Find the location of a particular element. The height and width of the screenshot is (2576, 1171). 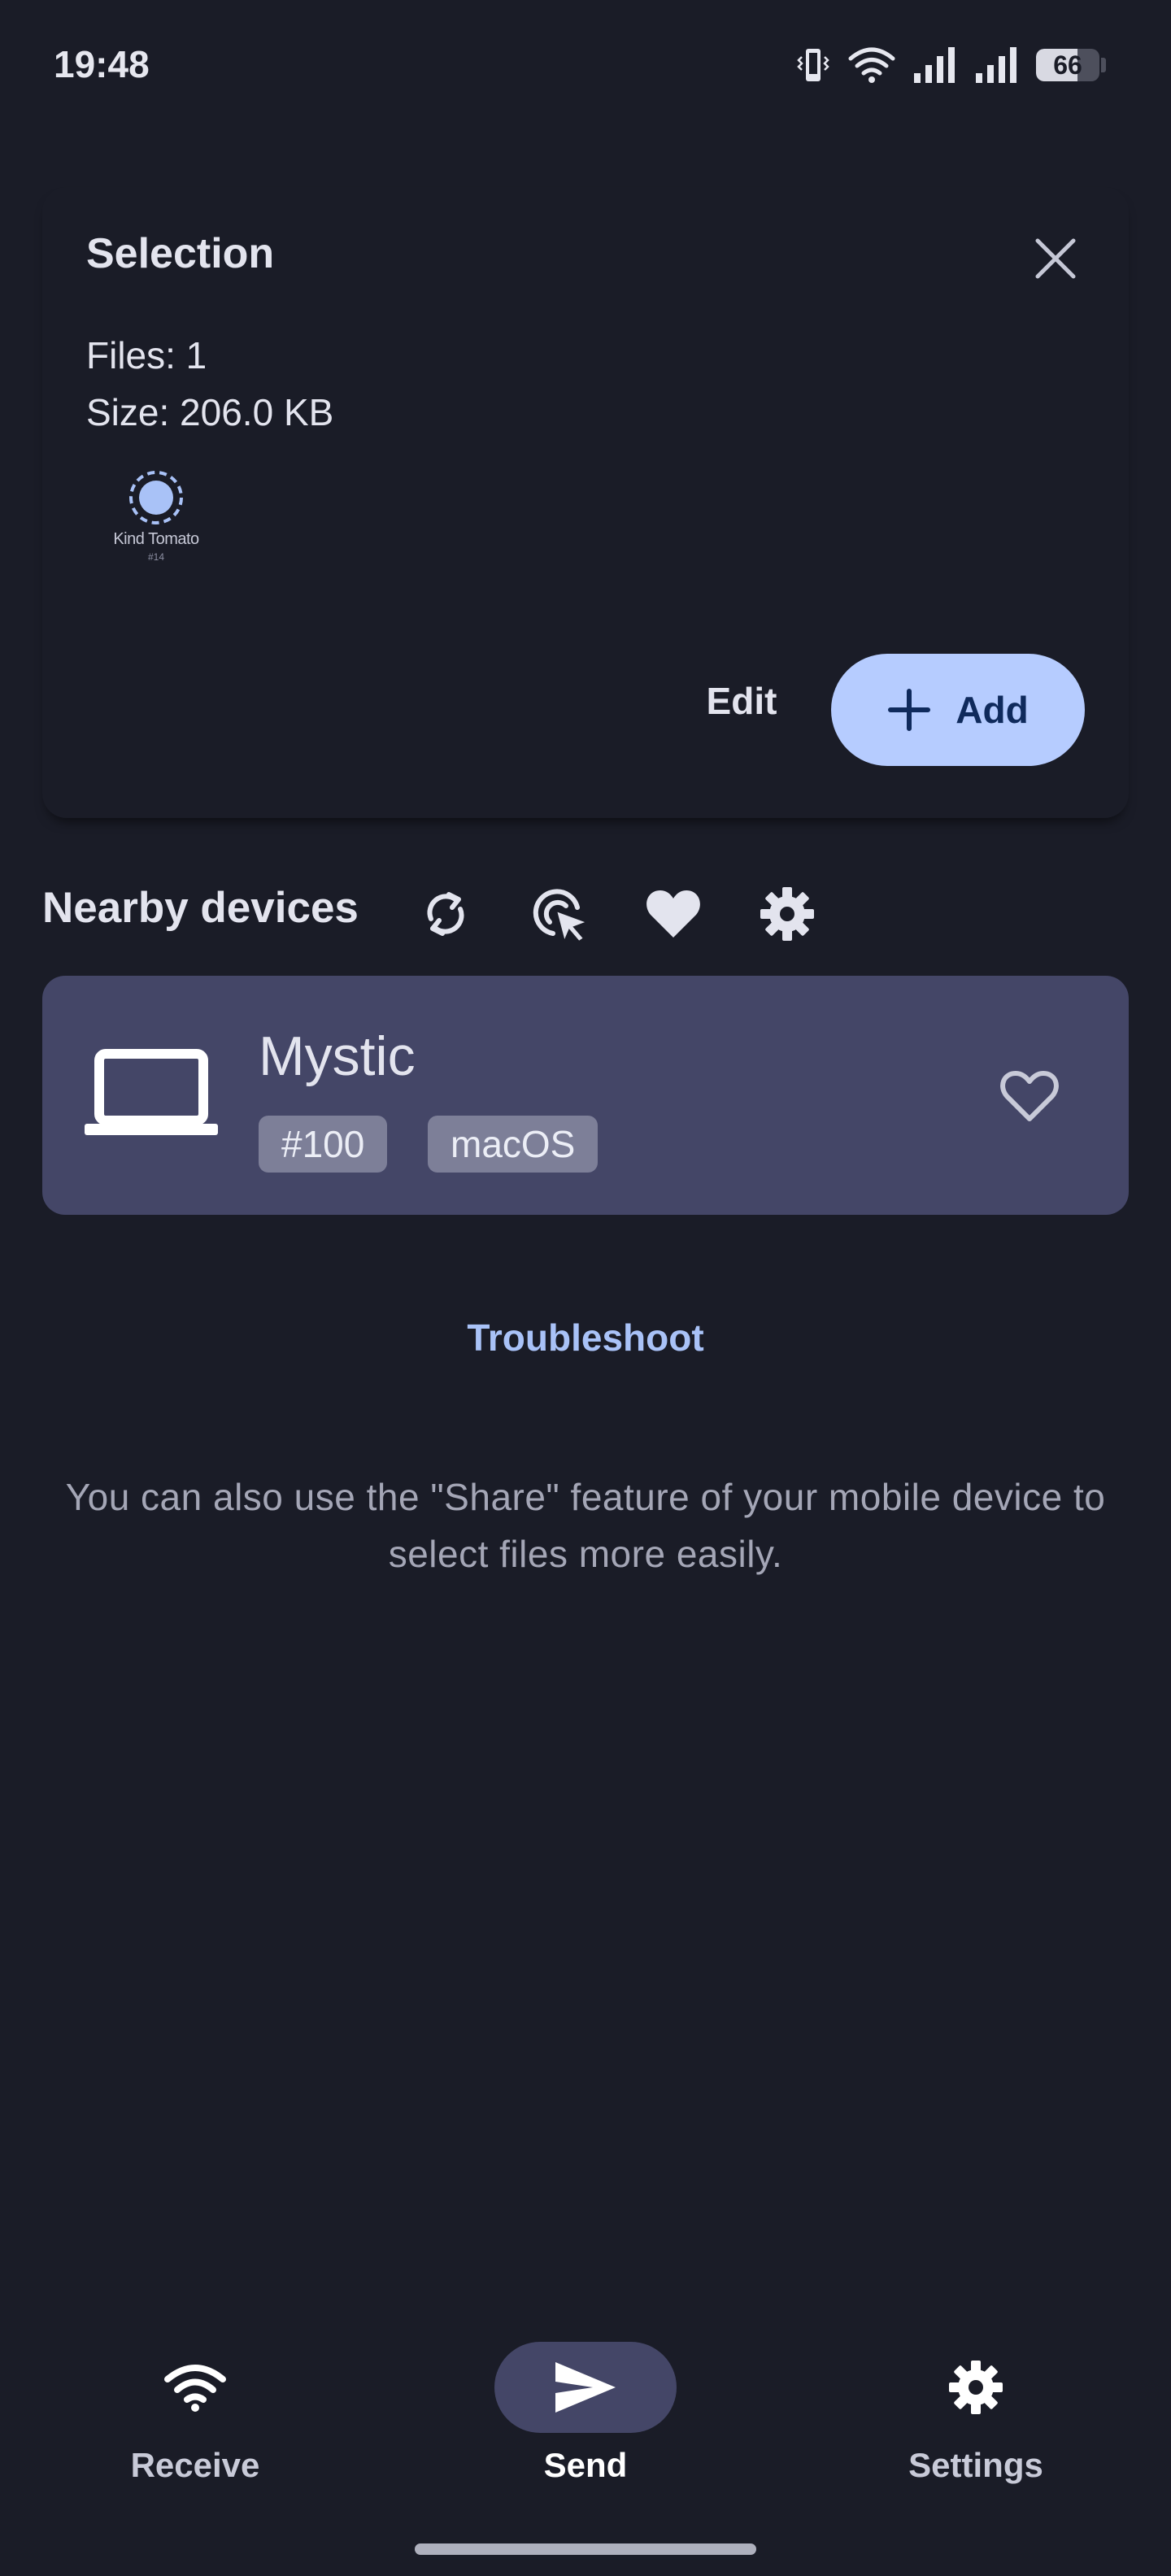

refresh-button is located at coordinates (445, 914).